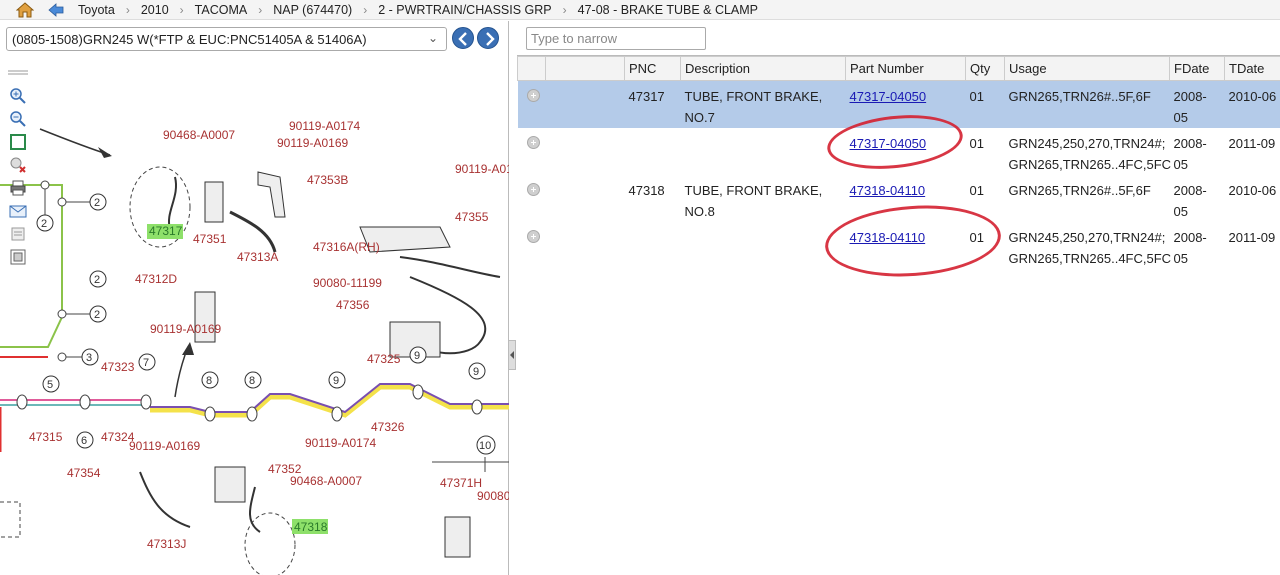 This screenshot has height=575, width=1280. What do you see at coordinates (18, 211) in the screenshot?
I see `email-icon` at bounding box center [18, 211].